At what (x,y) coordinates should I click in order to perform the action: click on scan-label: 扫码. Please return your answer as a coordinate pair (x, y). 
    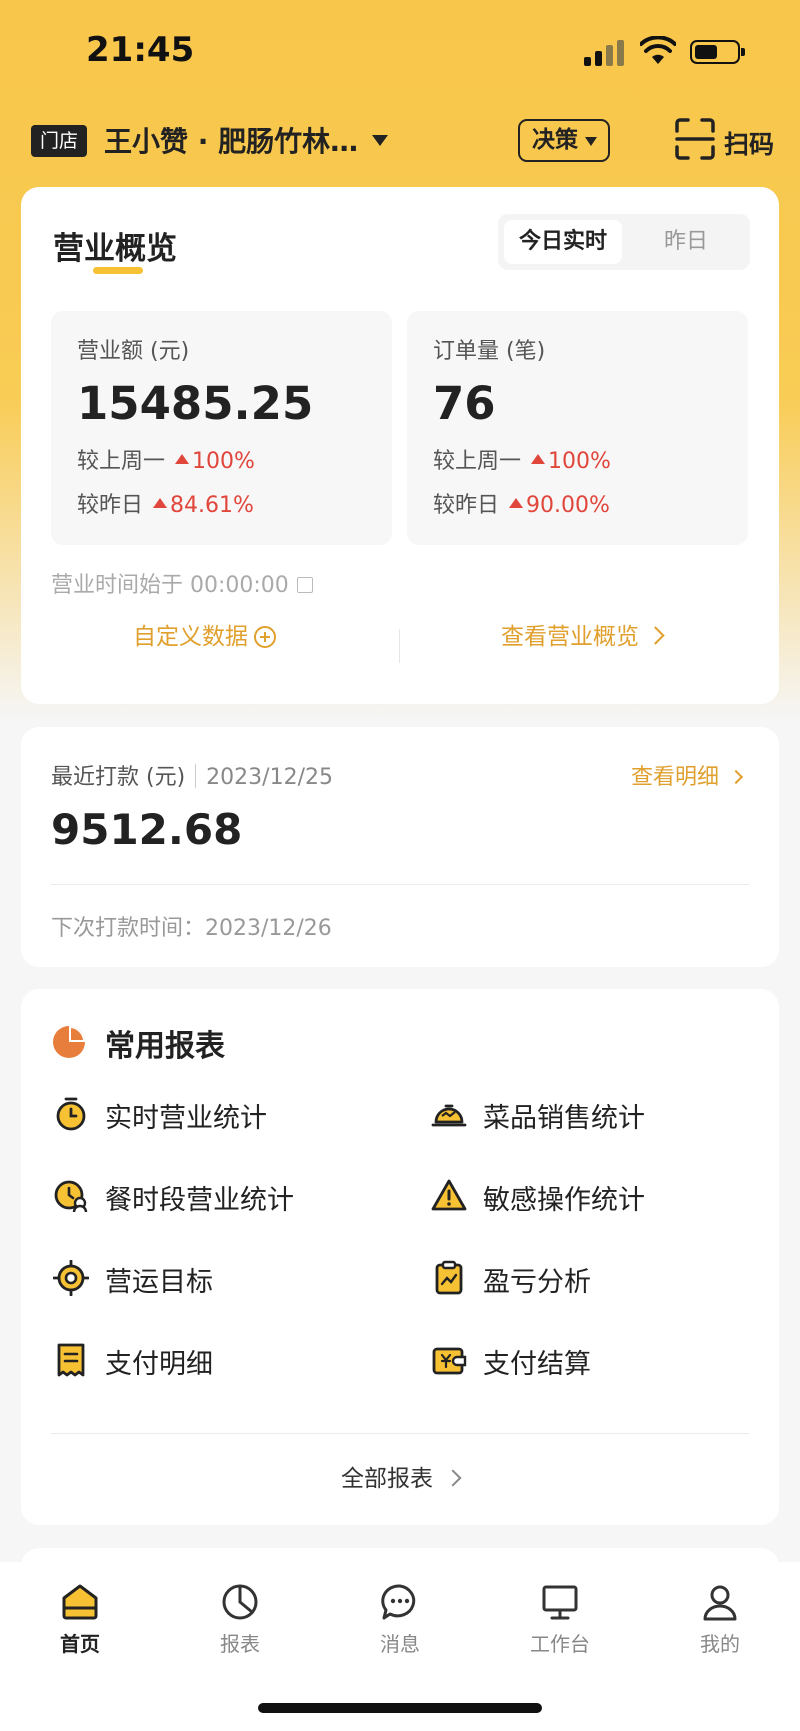
    Looking at the image, I should click on (749, 144).